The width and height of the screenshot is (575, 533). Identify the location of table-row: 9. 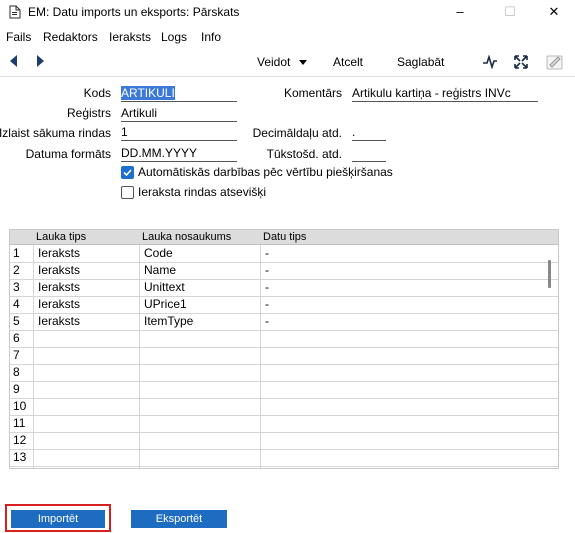
(284, 390).